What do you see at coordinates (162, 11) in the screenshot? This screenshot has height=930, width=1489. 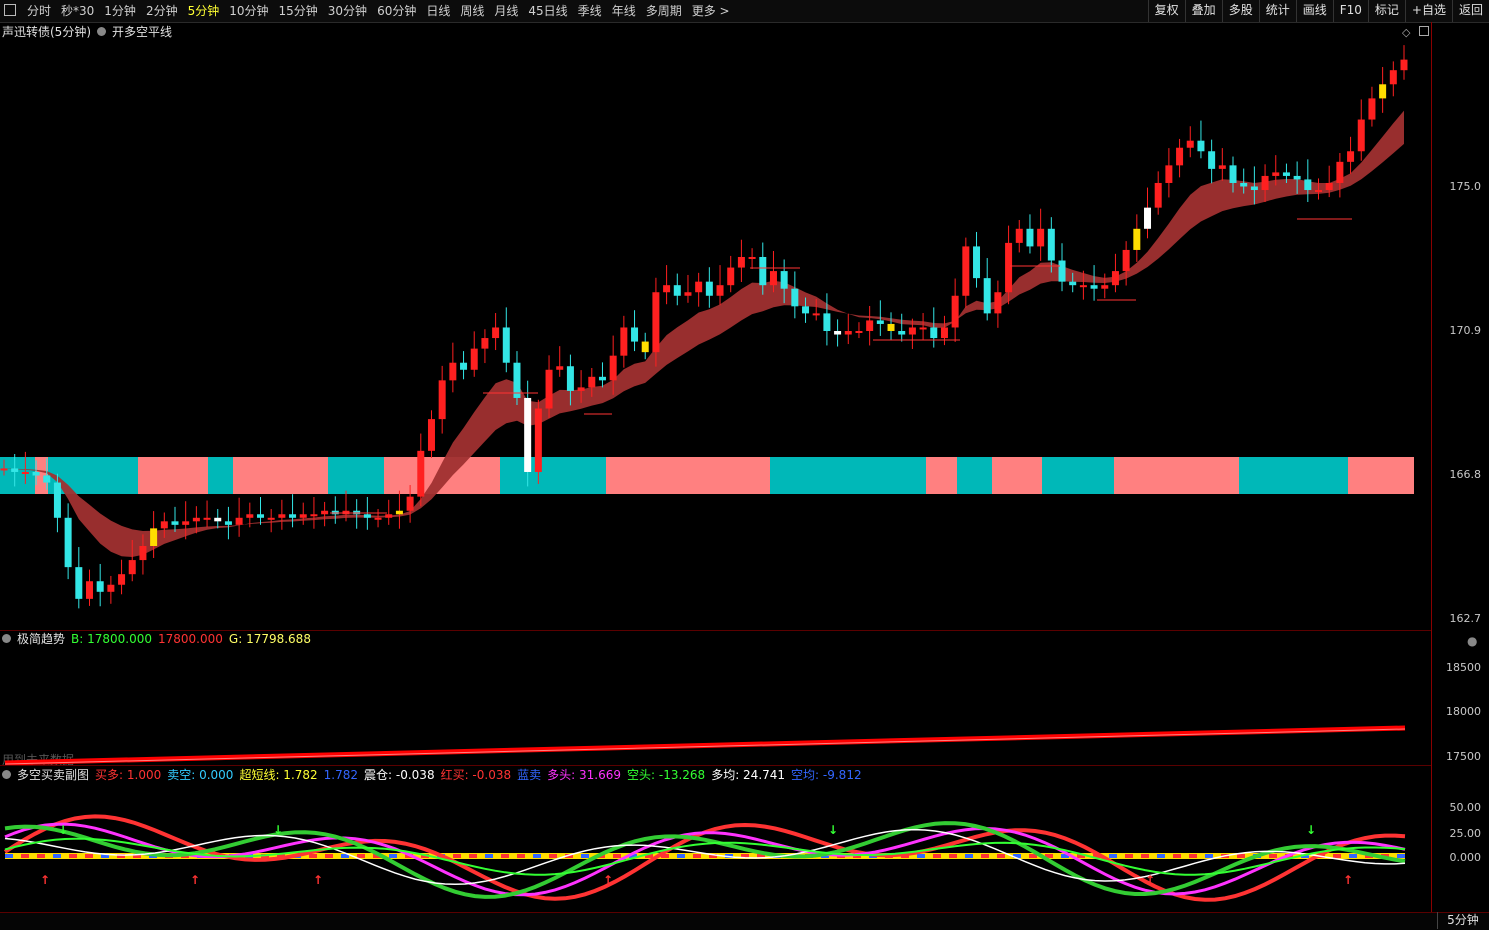 I see `period-tab-3: 2分钟` at bounding box center [162, 11].